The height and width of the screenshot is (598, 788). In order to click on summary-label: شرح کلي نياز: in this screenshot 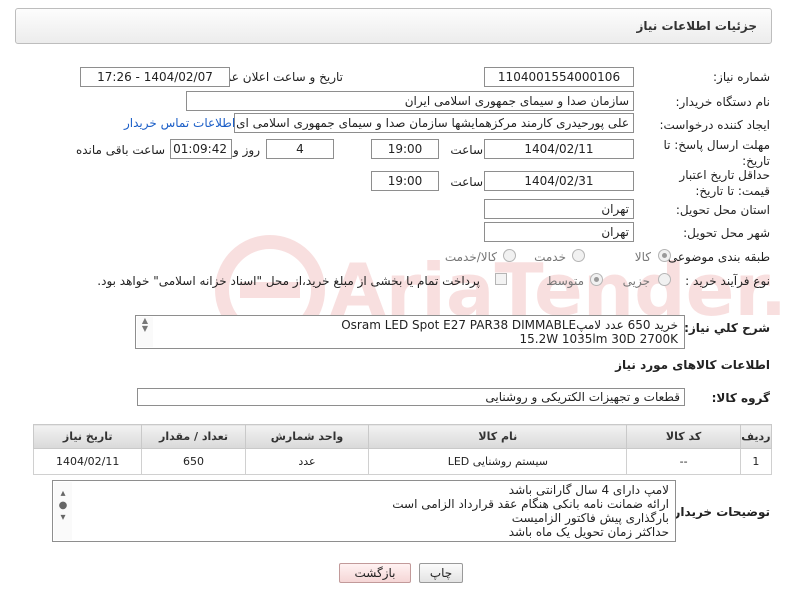, I will do `click(727, 328)`.